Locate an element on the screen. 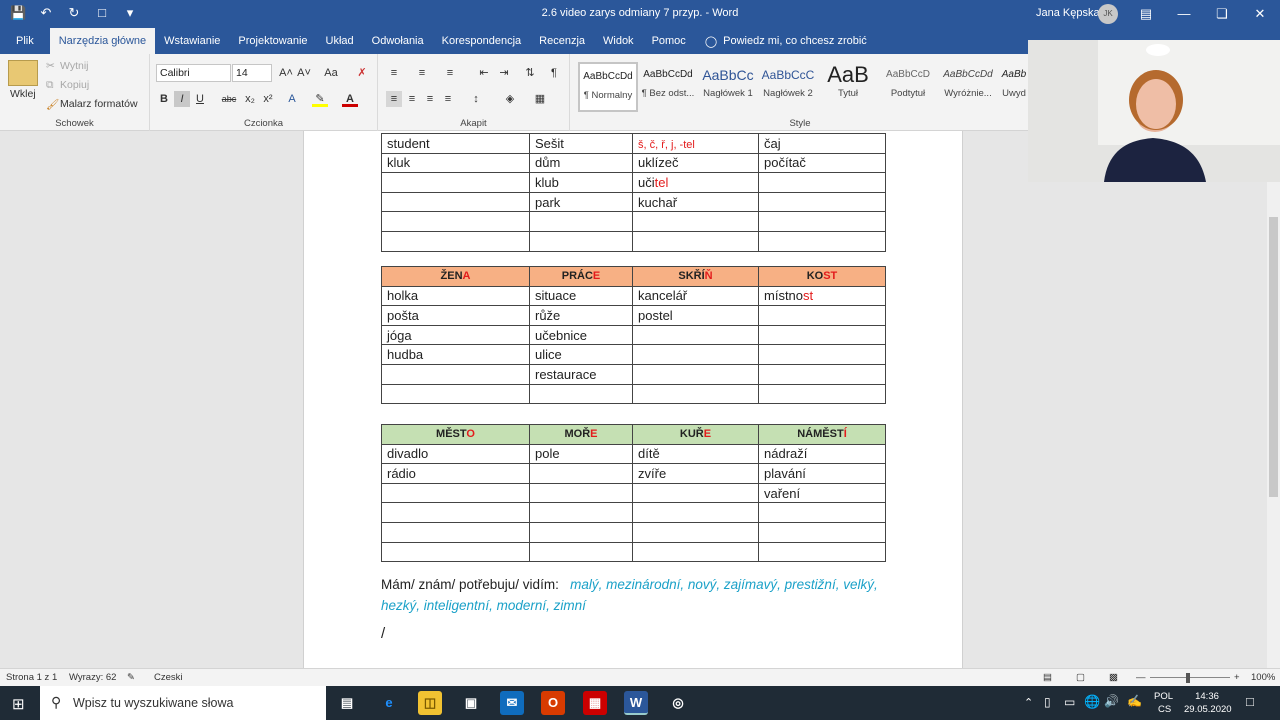 This screenshot has height=720, width=1280. table-cell: jóga is located at coordinates (455, 335).